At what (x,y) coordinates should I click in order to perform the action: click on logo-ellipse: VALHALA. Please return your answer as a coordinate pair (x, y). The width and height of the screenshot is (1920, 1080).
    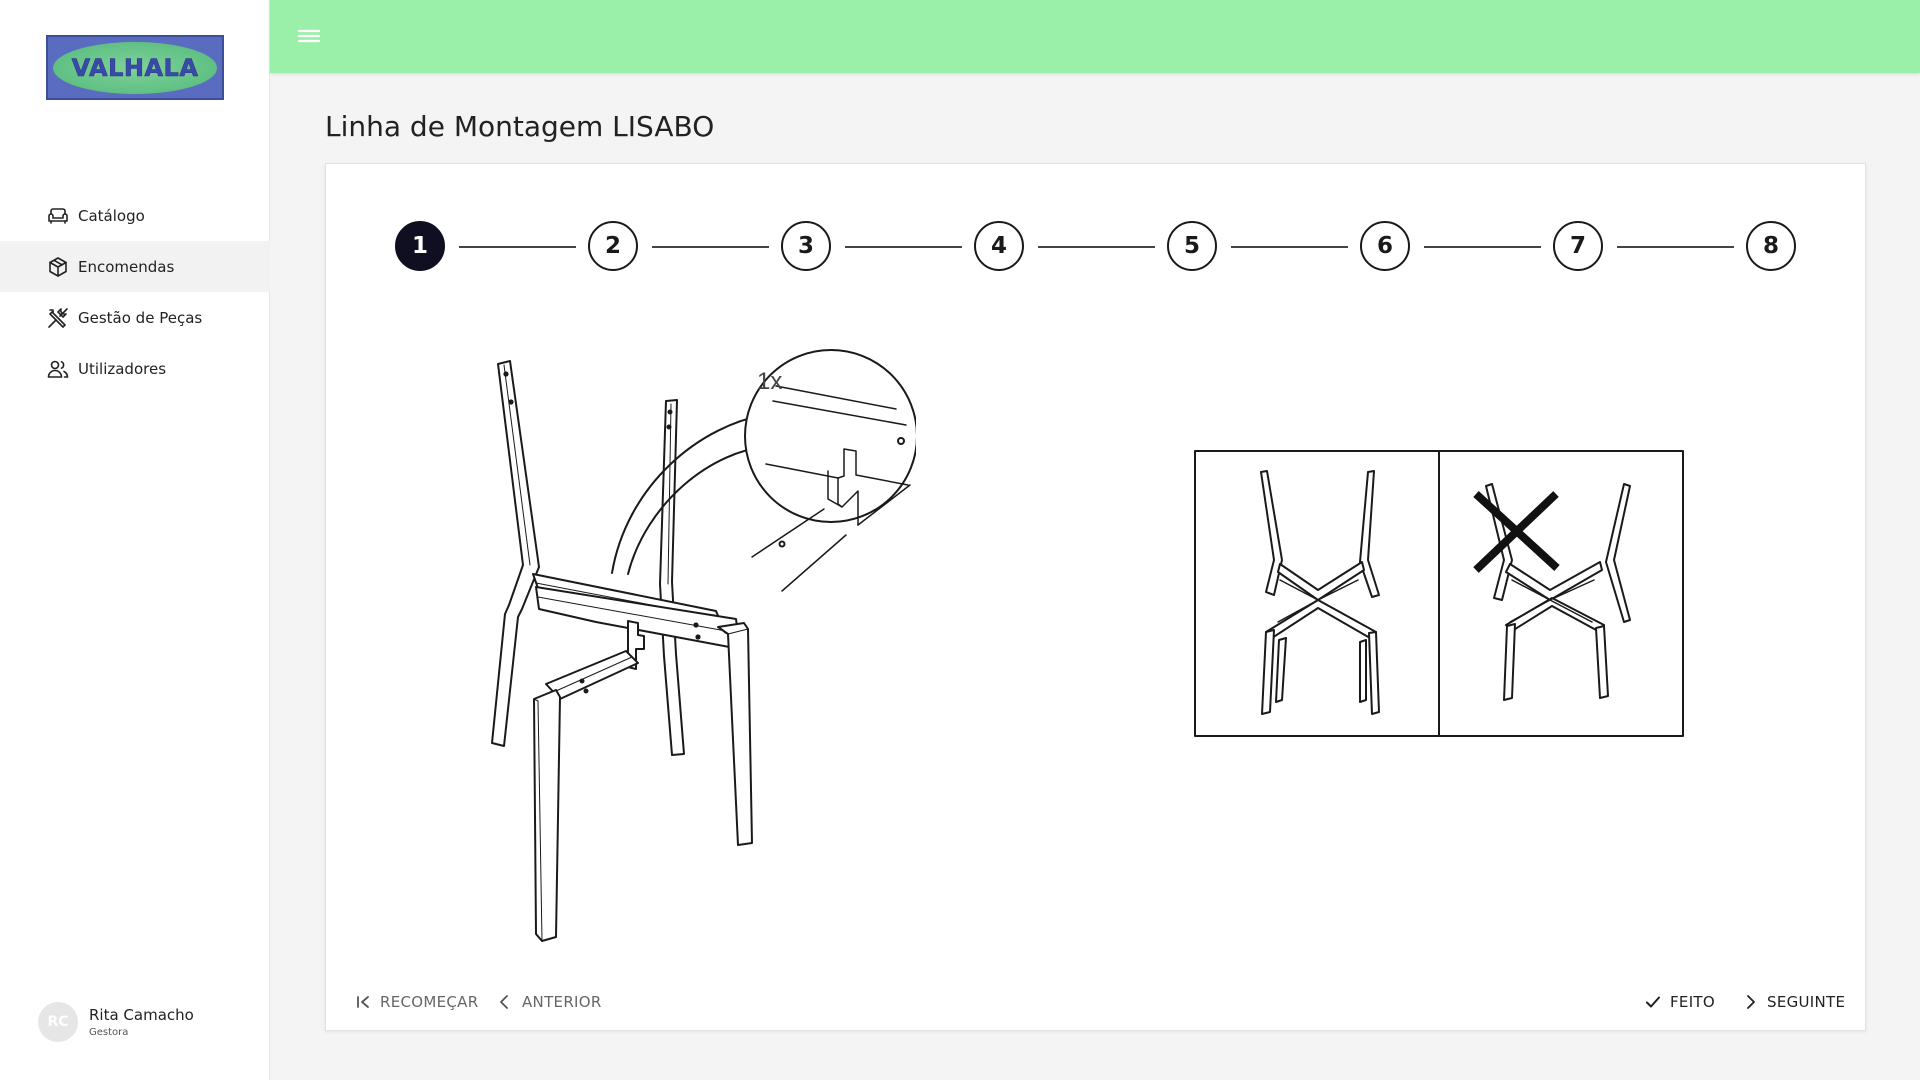
    Looking at the image, I should click on (135, 67).